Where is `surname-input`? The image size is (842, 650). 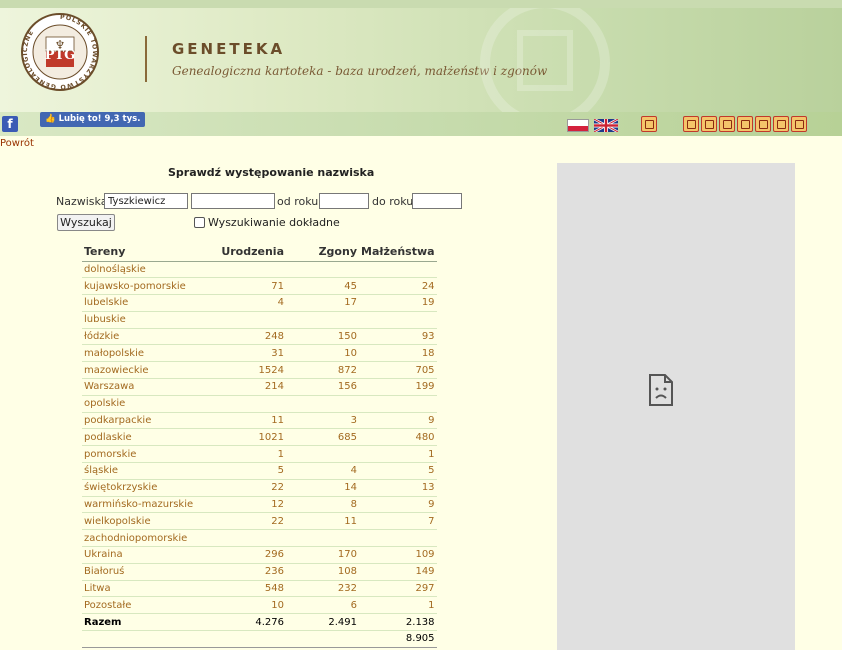 surname-input is located at coordinates (146, 201).